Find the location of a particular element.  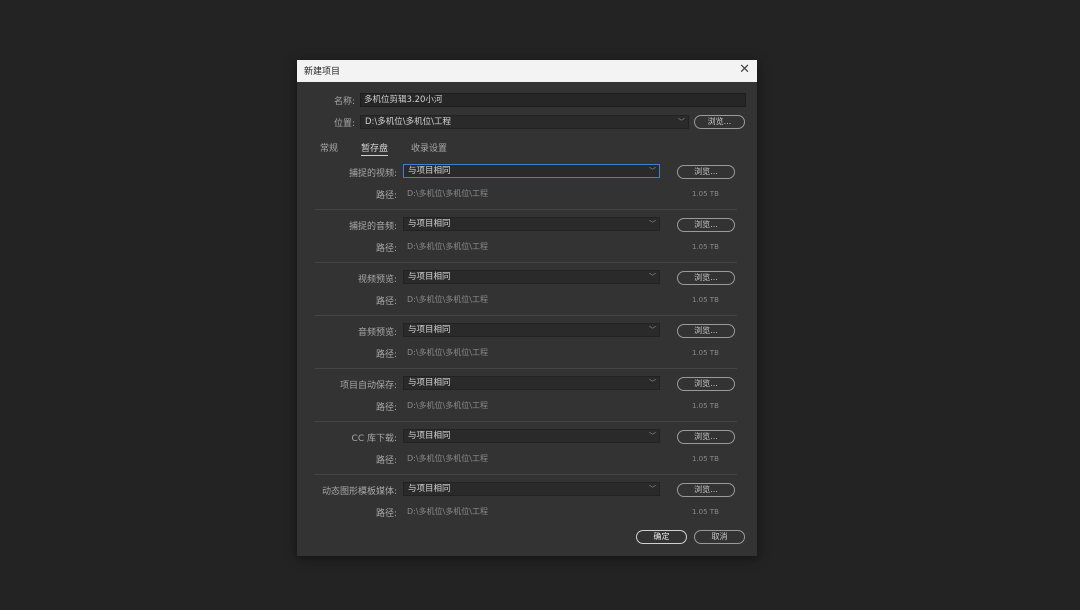

location-value: D:\多机位\多机位\工程 is located at coordinates (408, 122).